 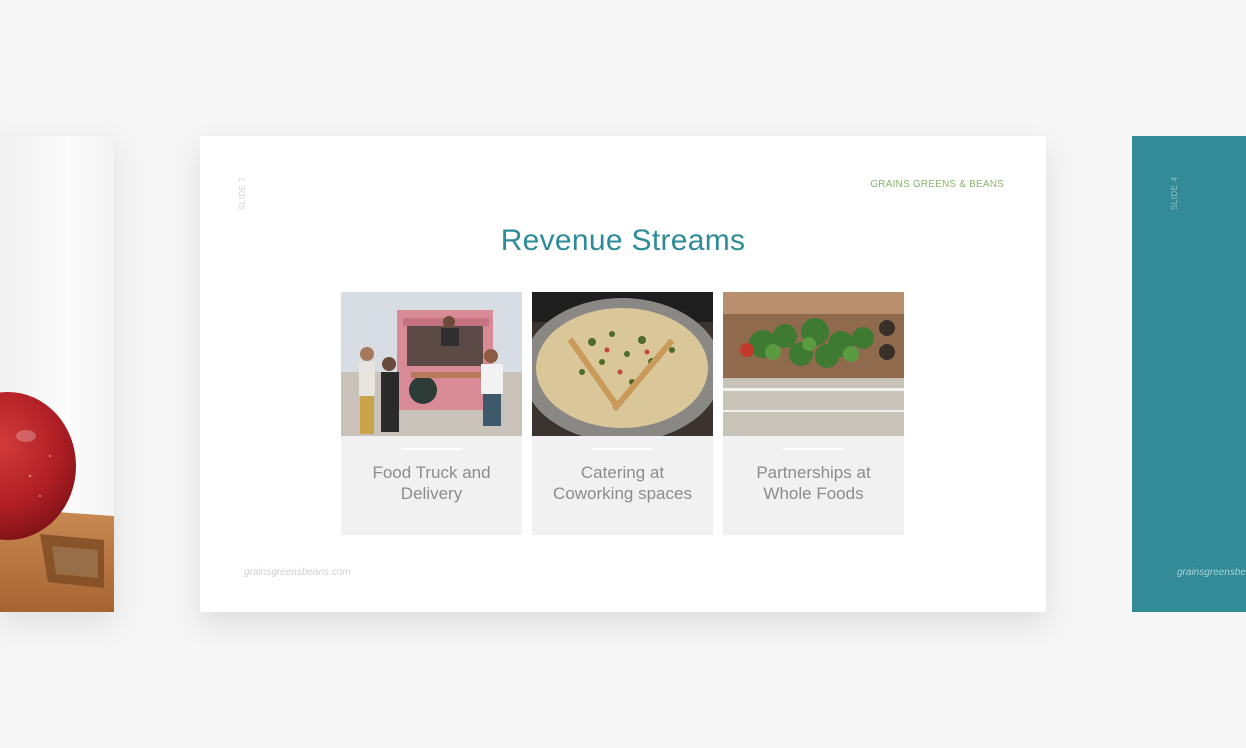 What do you see at coordinates (813, 483) in the screenshot?
I see `card-label: Partnerships at Whole Foods` at bounding box center [813, 483].